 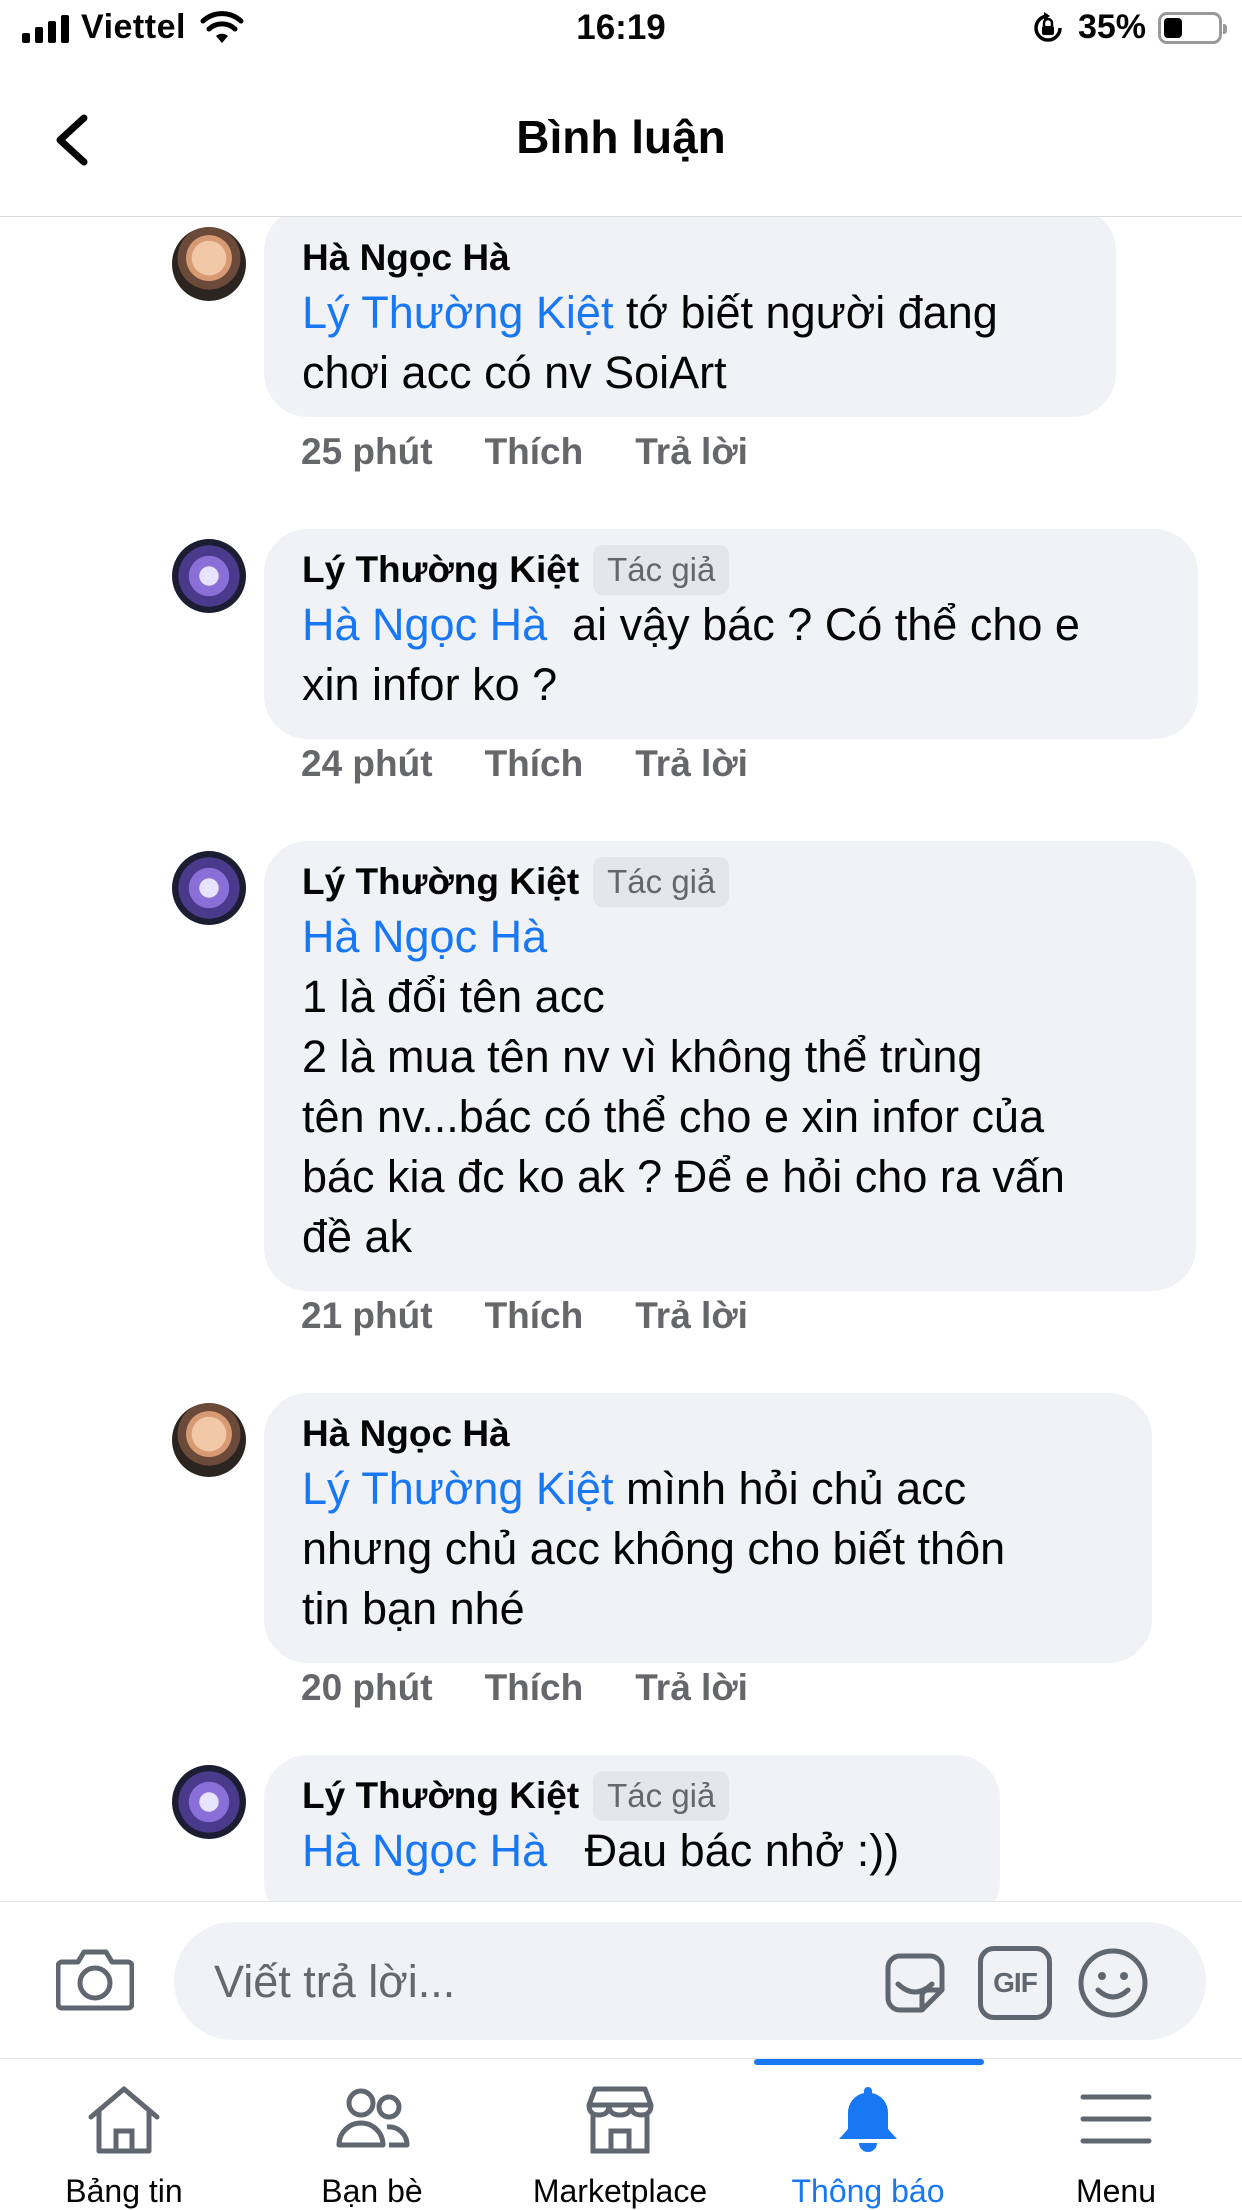 I want to click on reply-composer: GIF, so click(x=621, y=1979).